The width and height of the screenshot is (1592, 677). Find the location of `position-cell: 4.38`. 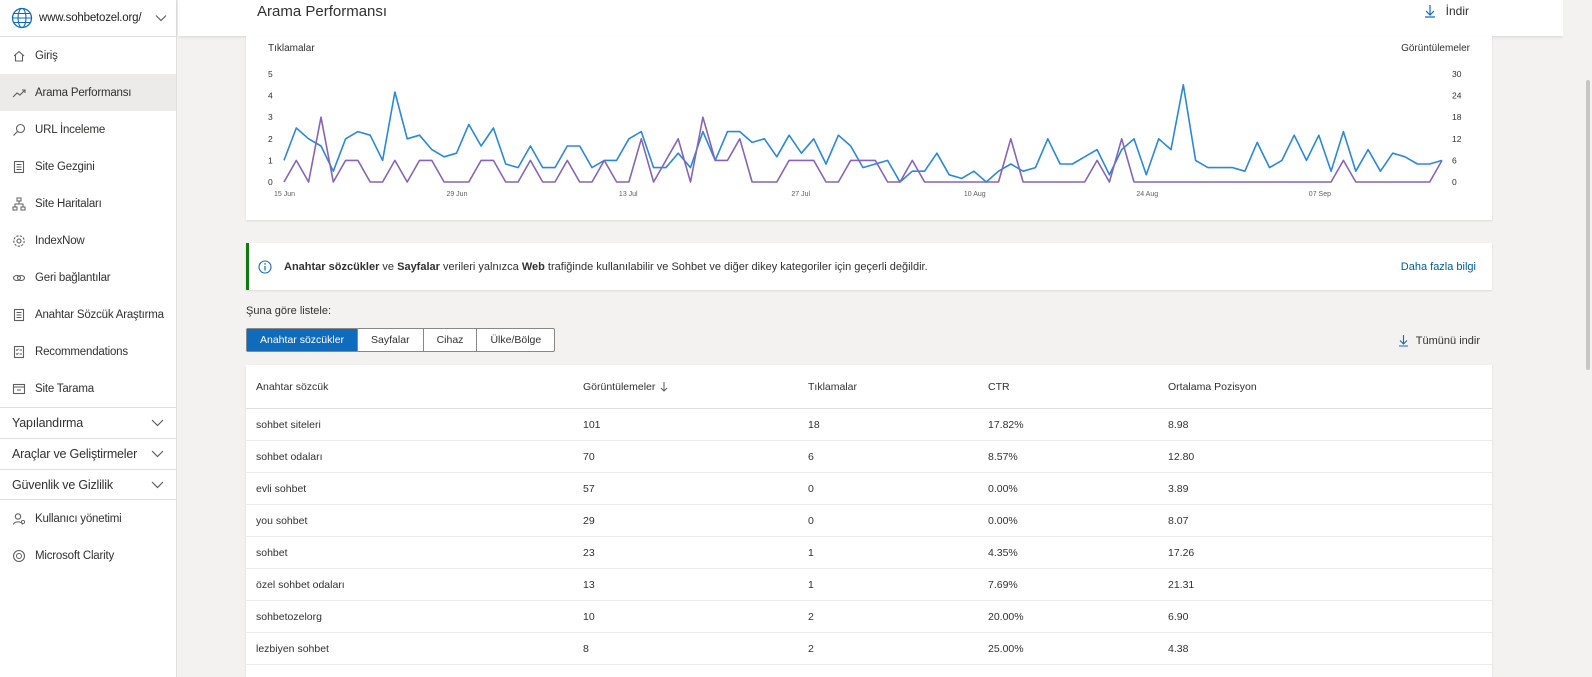

position-cell: 4.38 is located at coordinates (1178, 648).